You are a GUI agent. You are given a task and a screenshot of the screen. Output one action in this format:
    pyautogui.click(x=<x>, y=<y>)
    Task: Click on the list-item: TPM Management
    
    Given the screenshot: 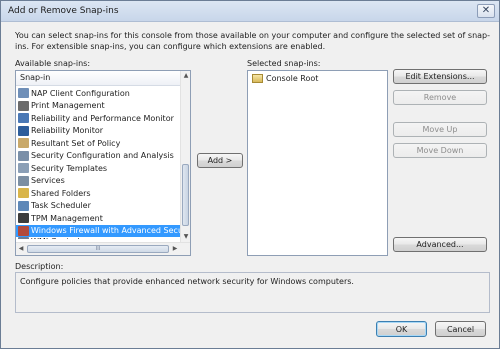 What is the action you would take?
    pyautogui.click(x=98, y=218)
    